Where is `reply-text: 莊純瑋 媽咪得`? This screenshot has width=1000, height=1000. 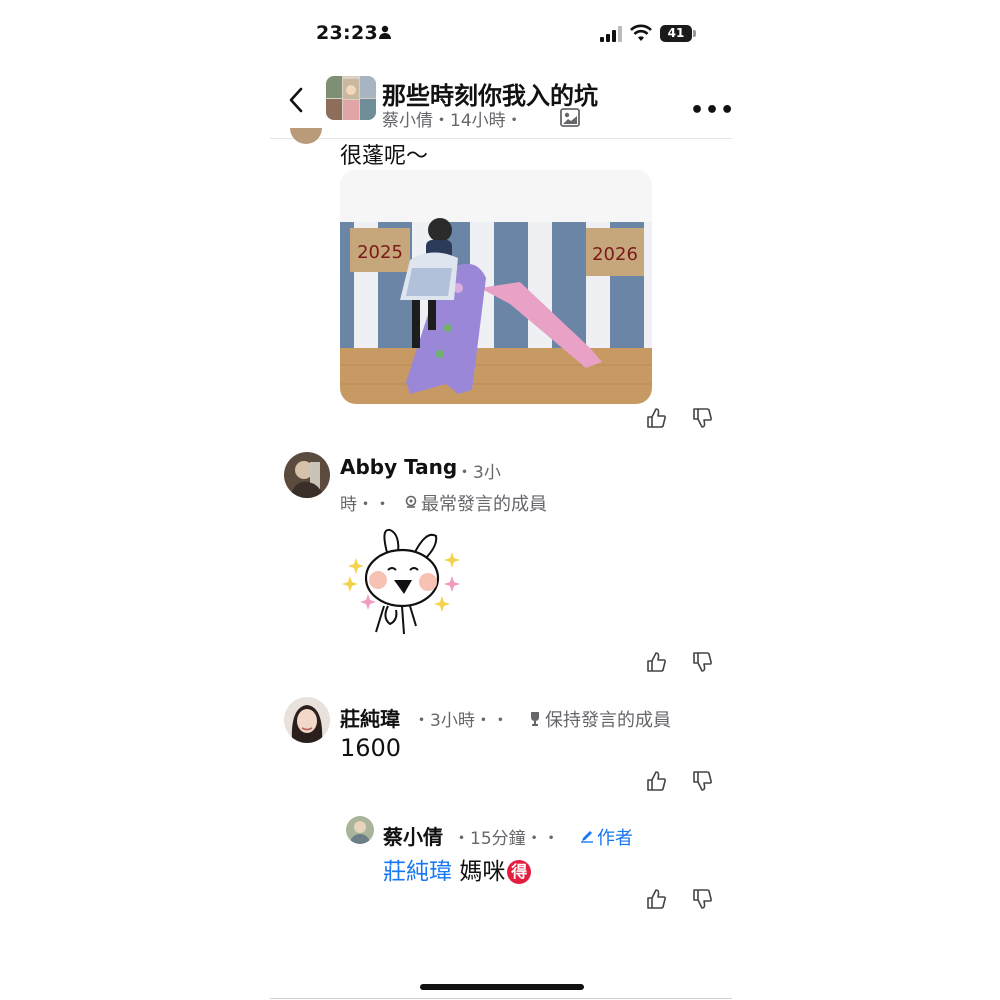 reply-text: 莊純瑋 媽咪得 is located at coordinates (457, 869).